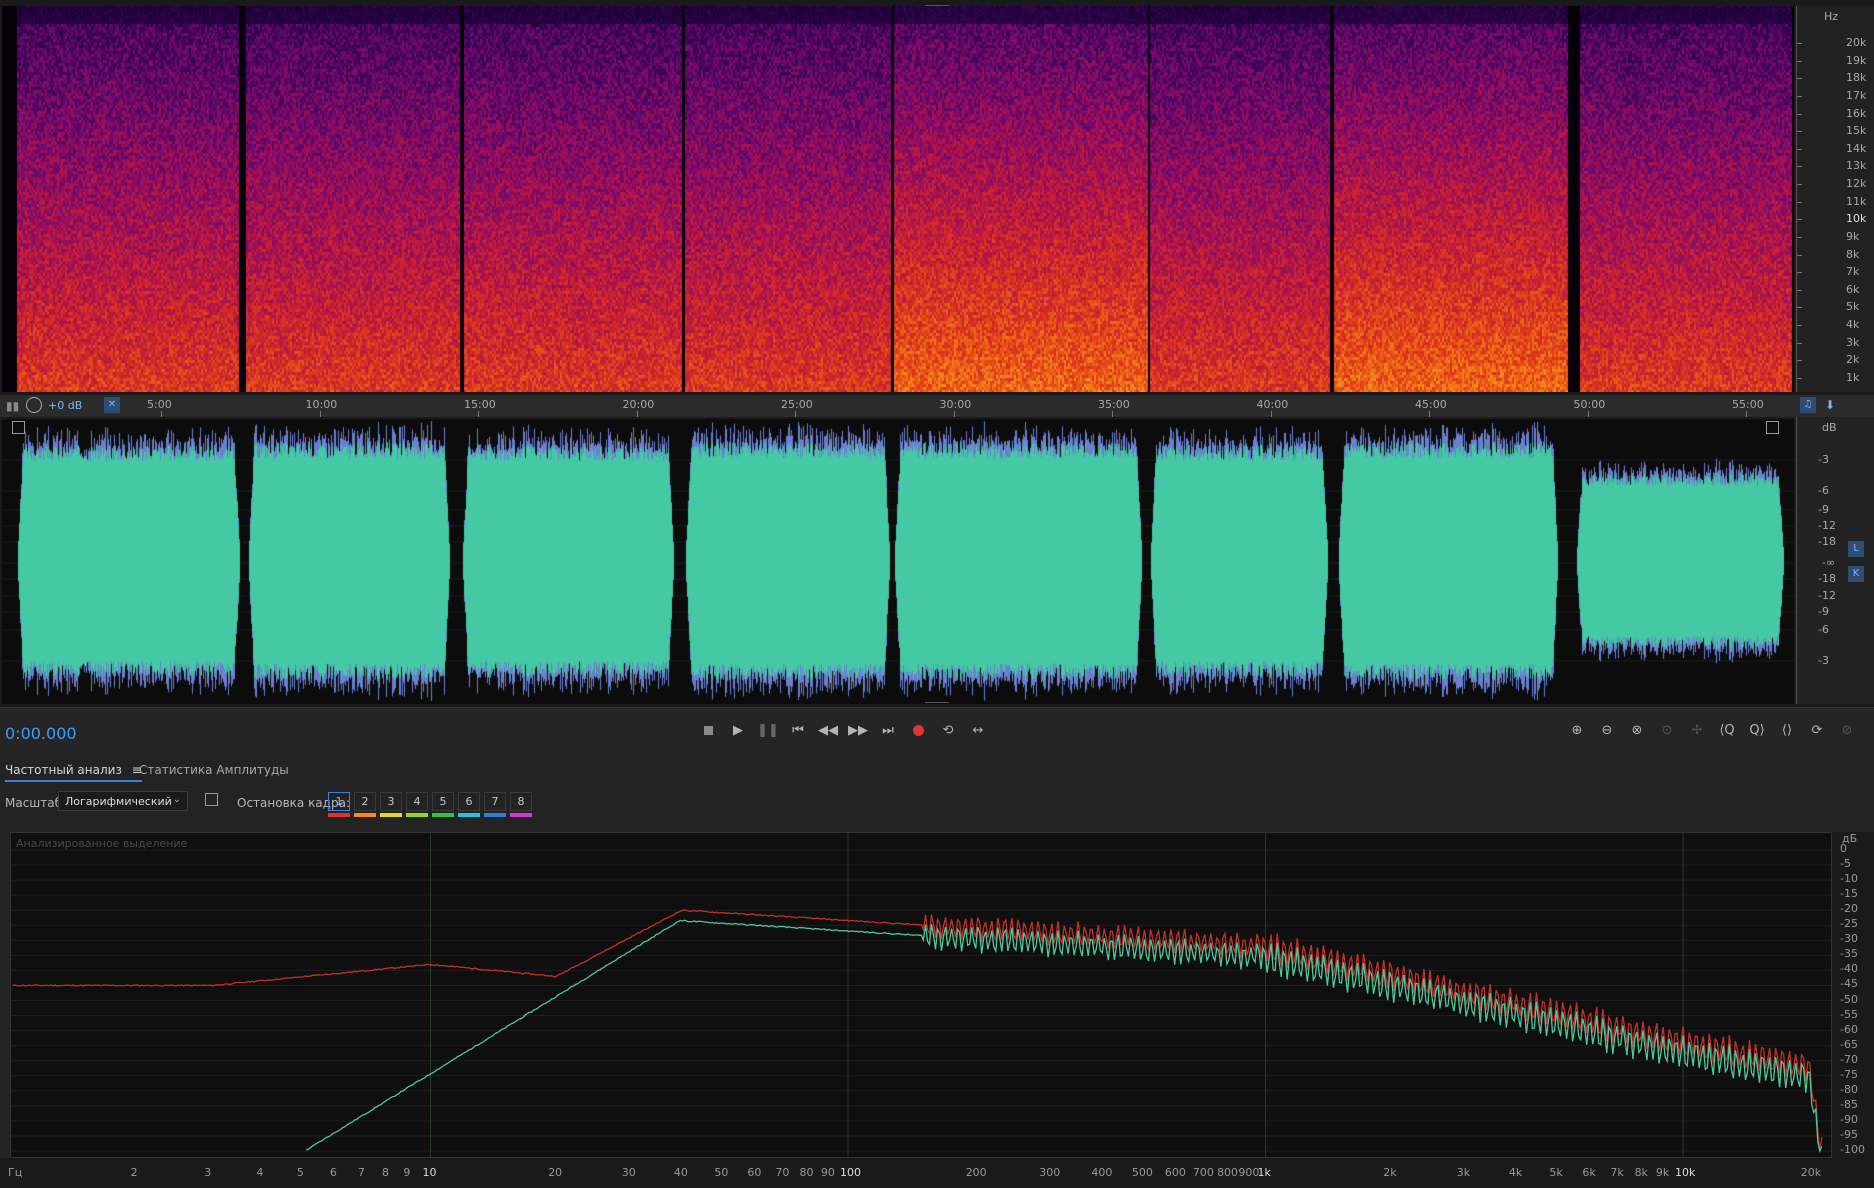  Describe the element at coordinates (708, 730) in the screenshot. I see `stop-button` at that location.